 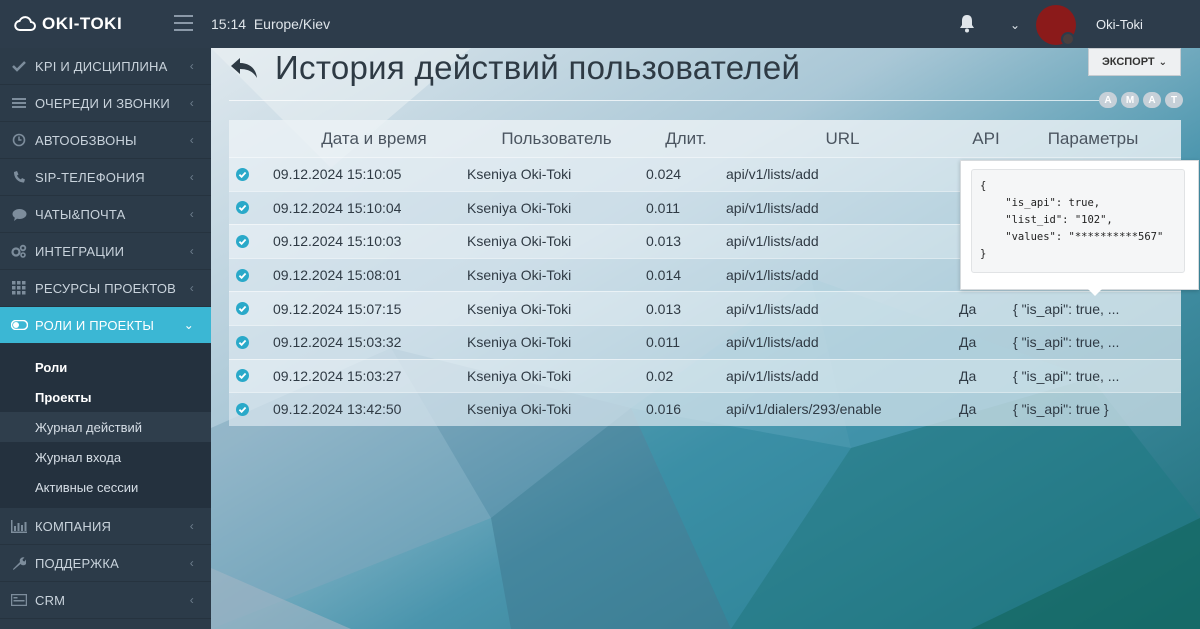 I want to click on letter-filter-a2: A, so click(x=1152, y=100).